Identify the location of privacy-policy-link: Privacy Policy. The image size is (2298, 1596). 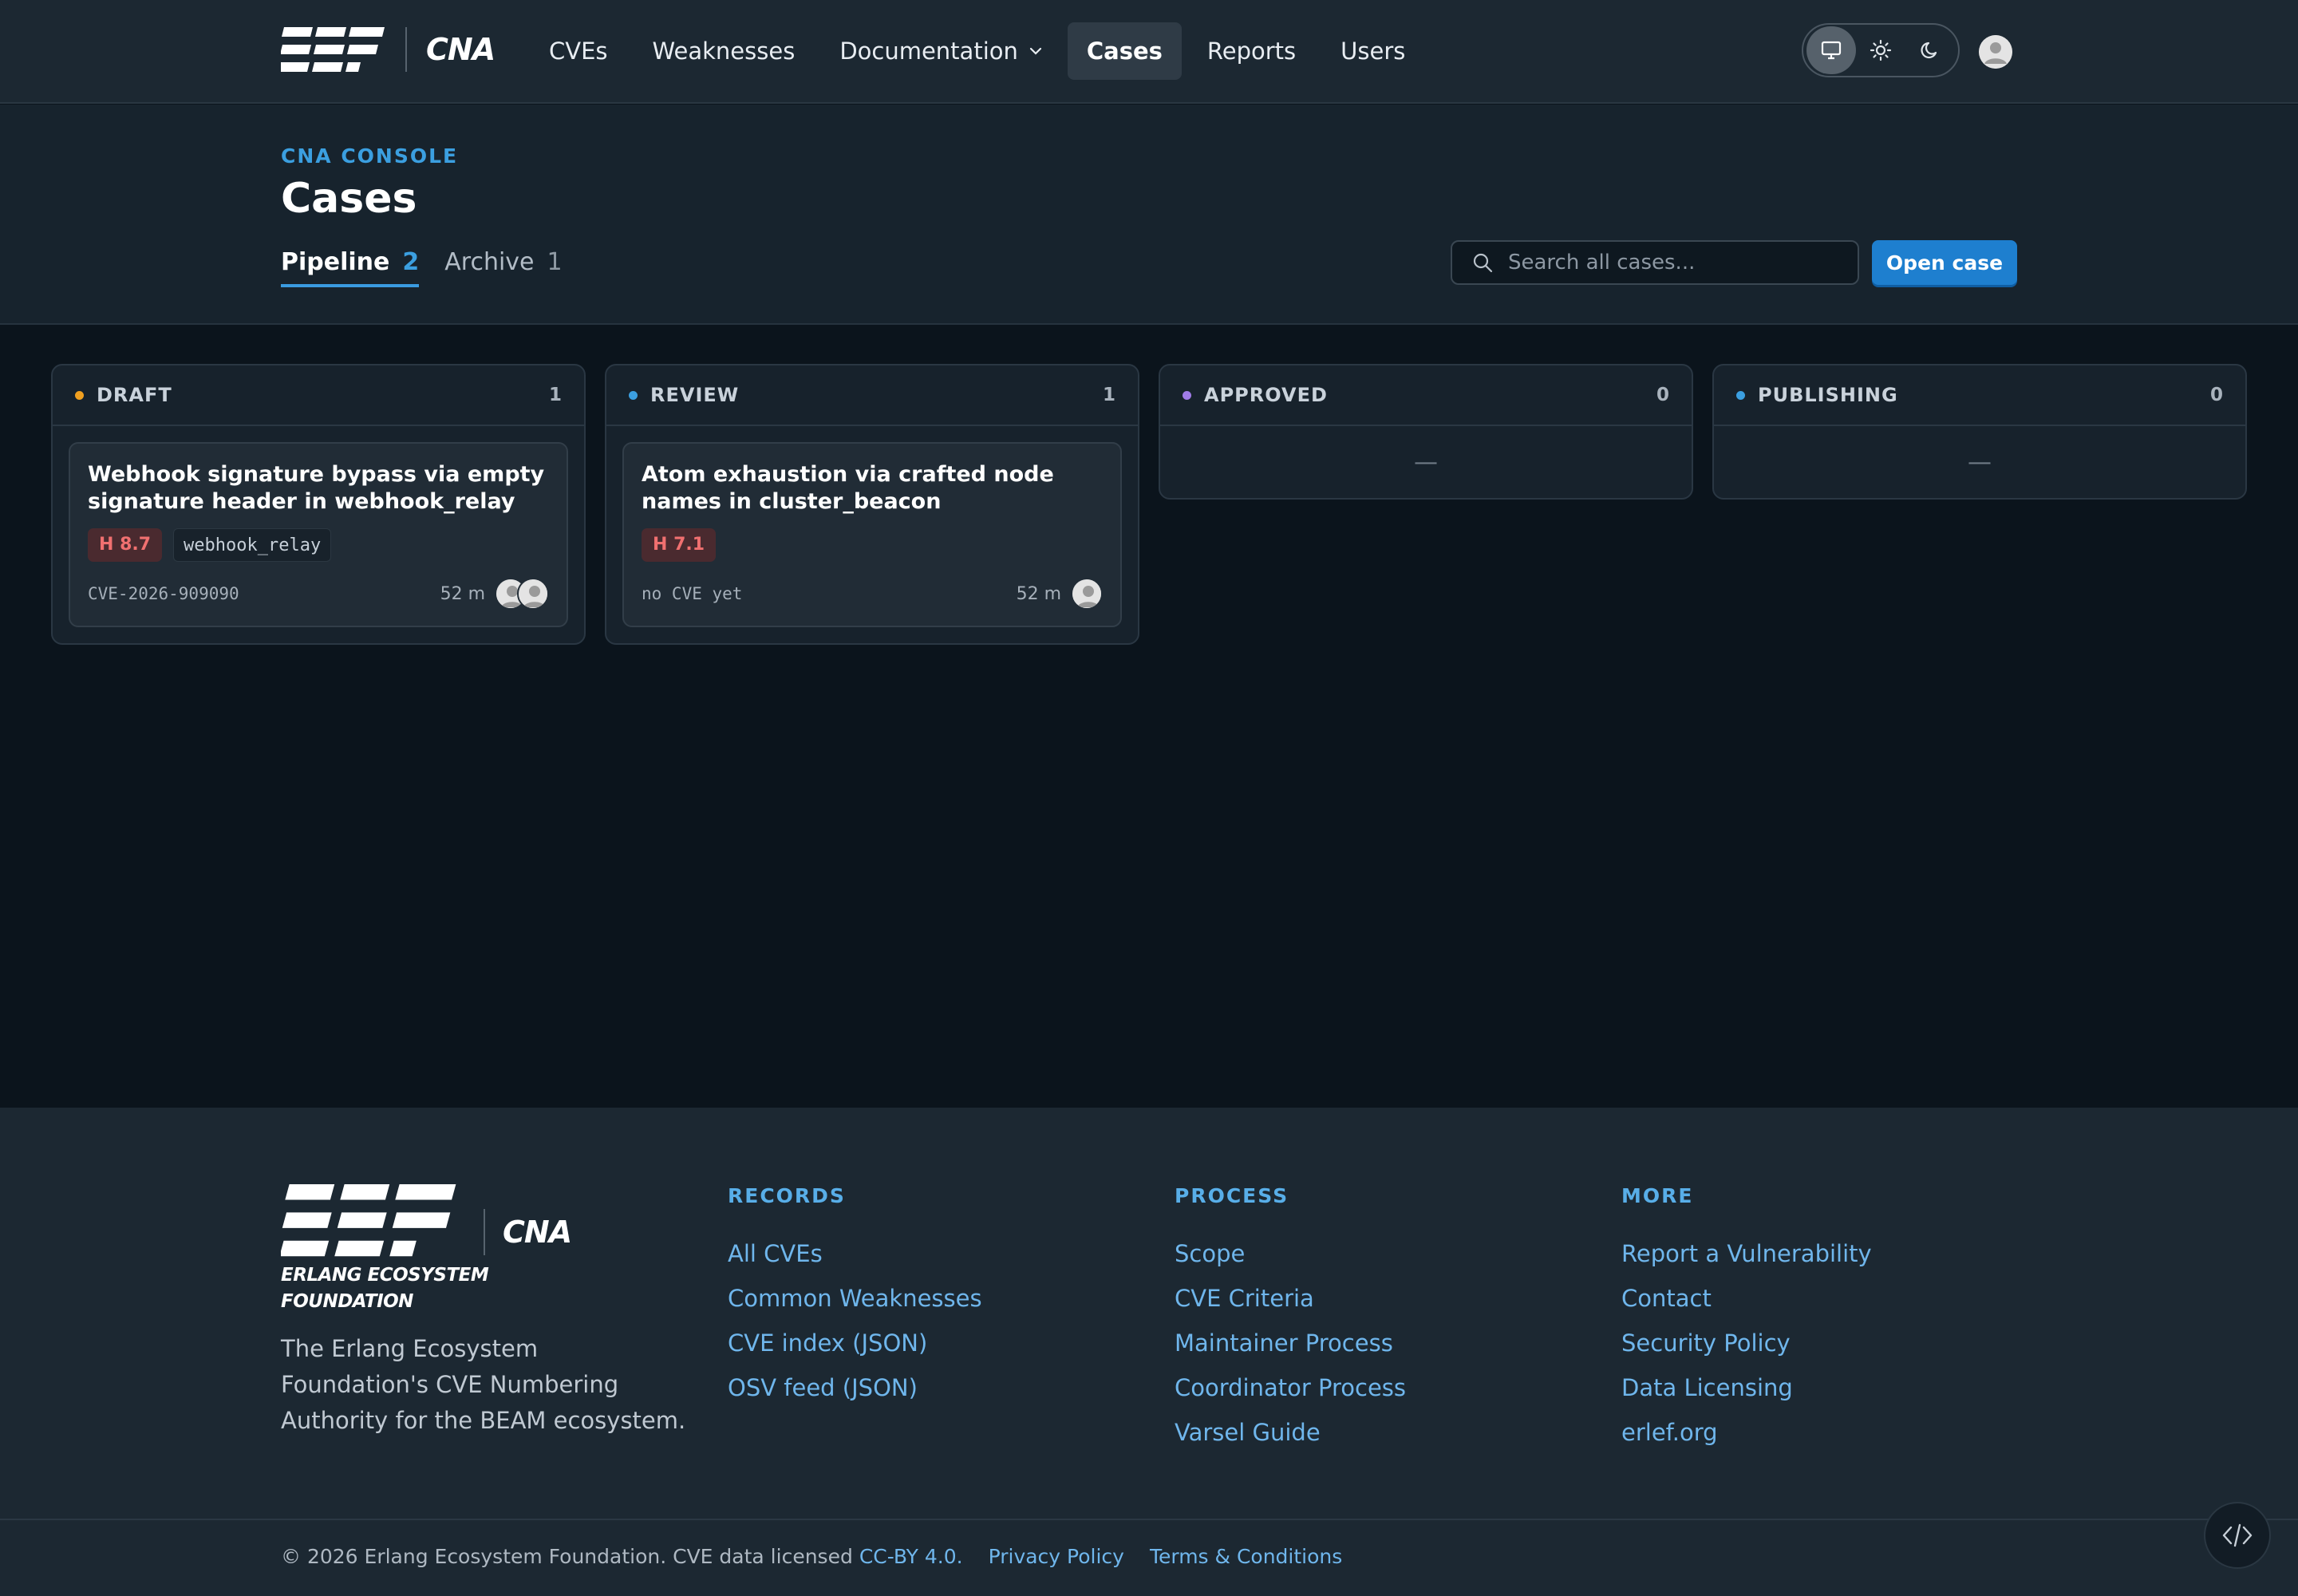
(1056, 1556).